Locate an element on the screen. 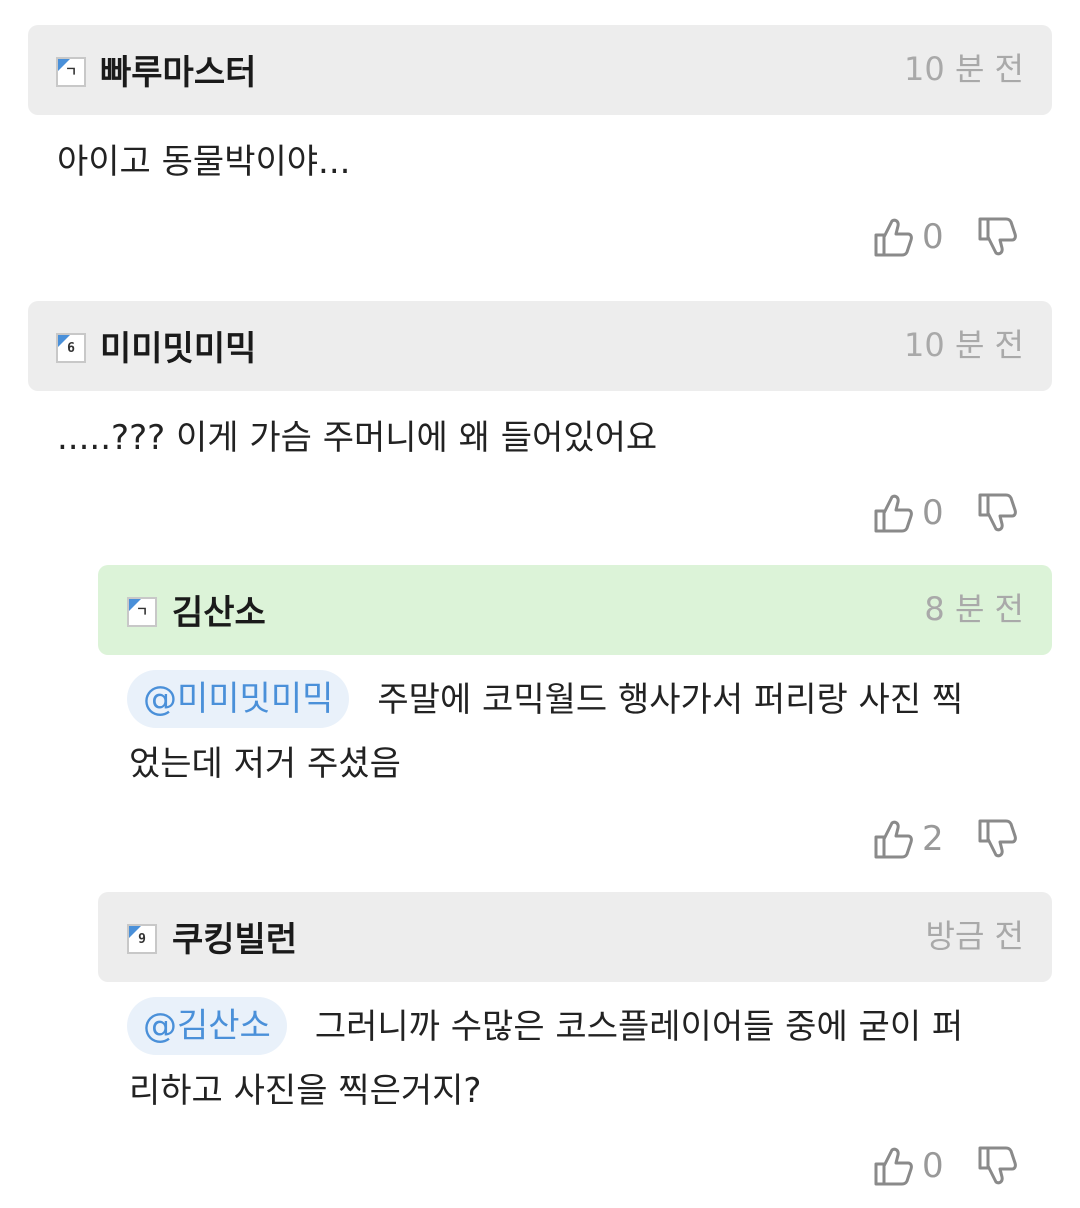  like-count: 2 is located at coordinates (933, 839).